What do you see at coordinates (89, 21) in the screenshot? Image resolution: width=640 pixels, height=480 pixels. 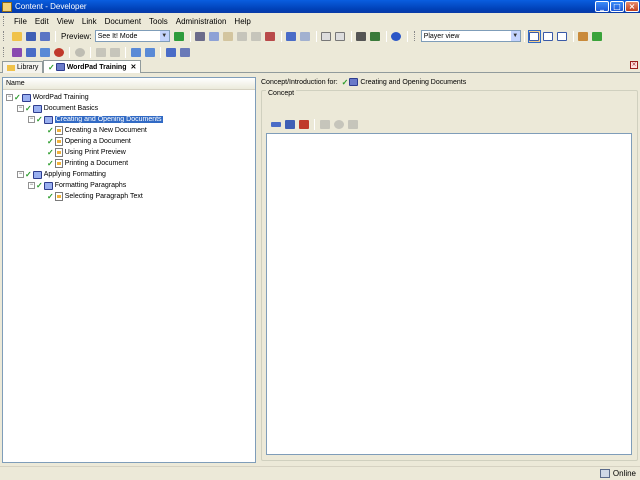 I see `menu-link: Link` at bounding box center [89, 21].